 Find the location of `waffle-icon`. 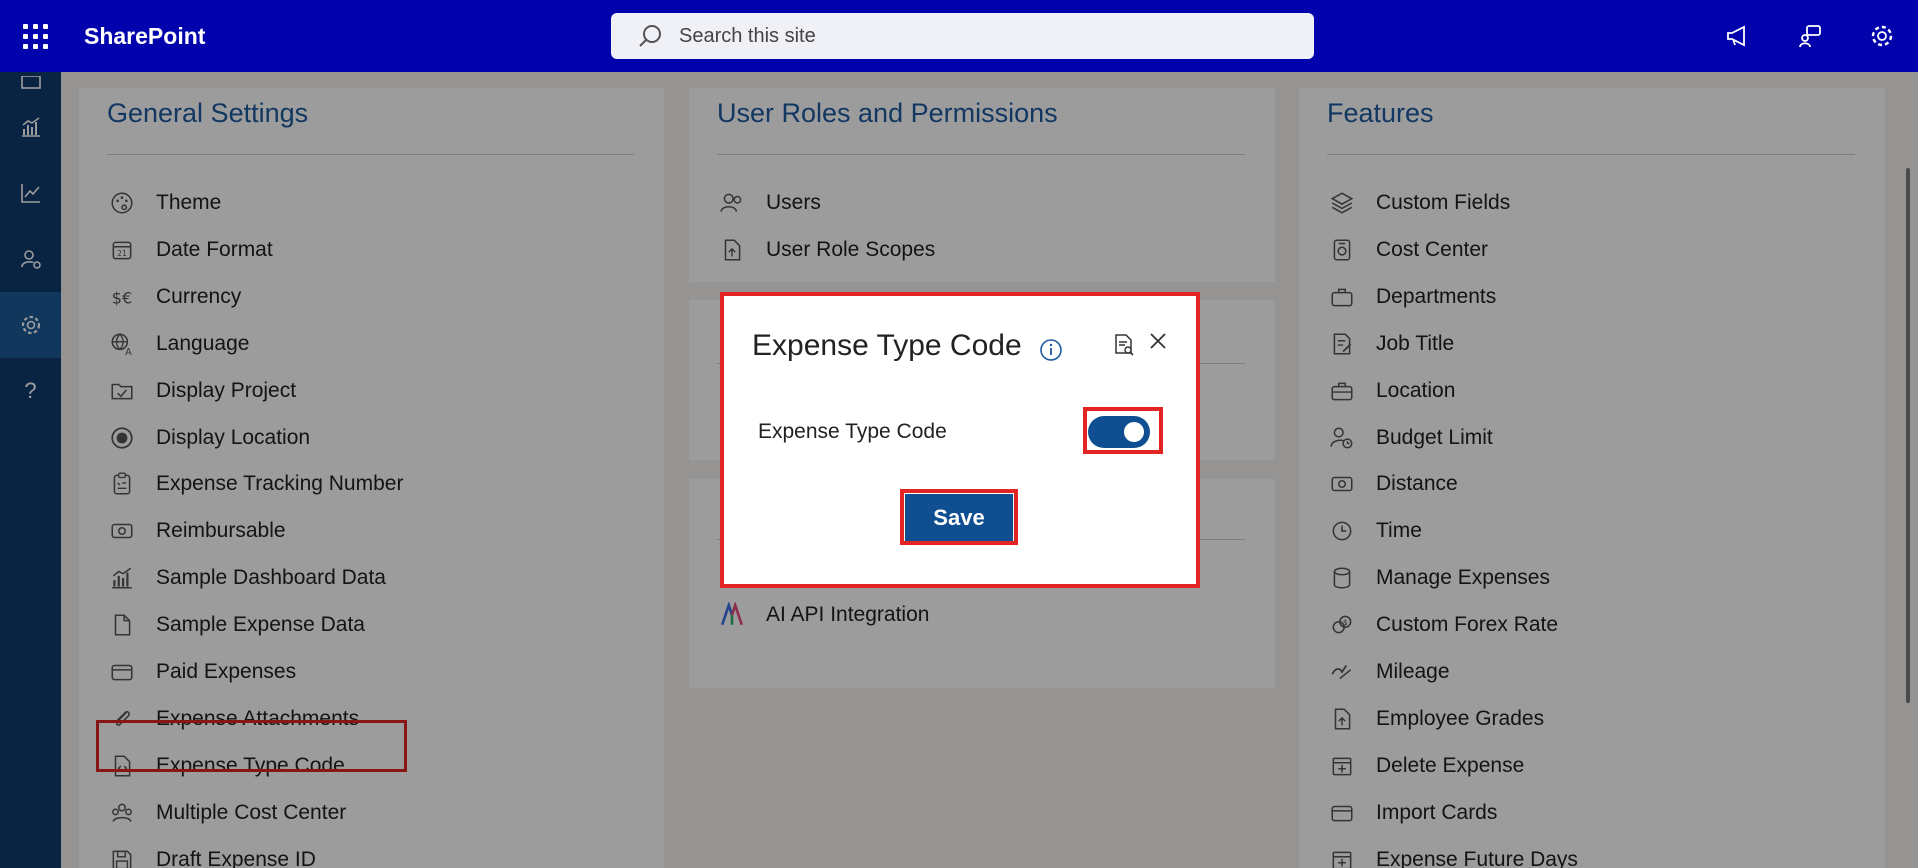

waffle-icon is located at coordinates (35, 36).